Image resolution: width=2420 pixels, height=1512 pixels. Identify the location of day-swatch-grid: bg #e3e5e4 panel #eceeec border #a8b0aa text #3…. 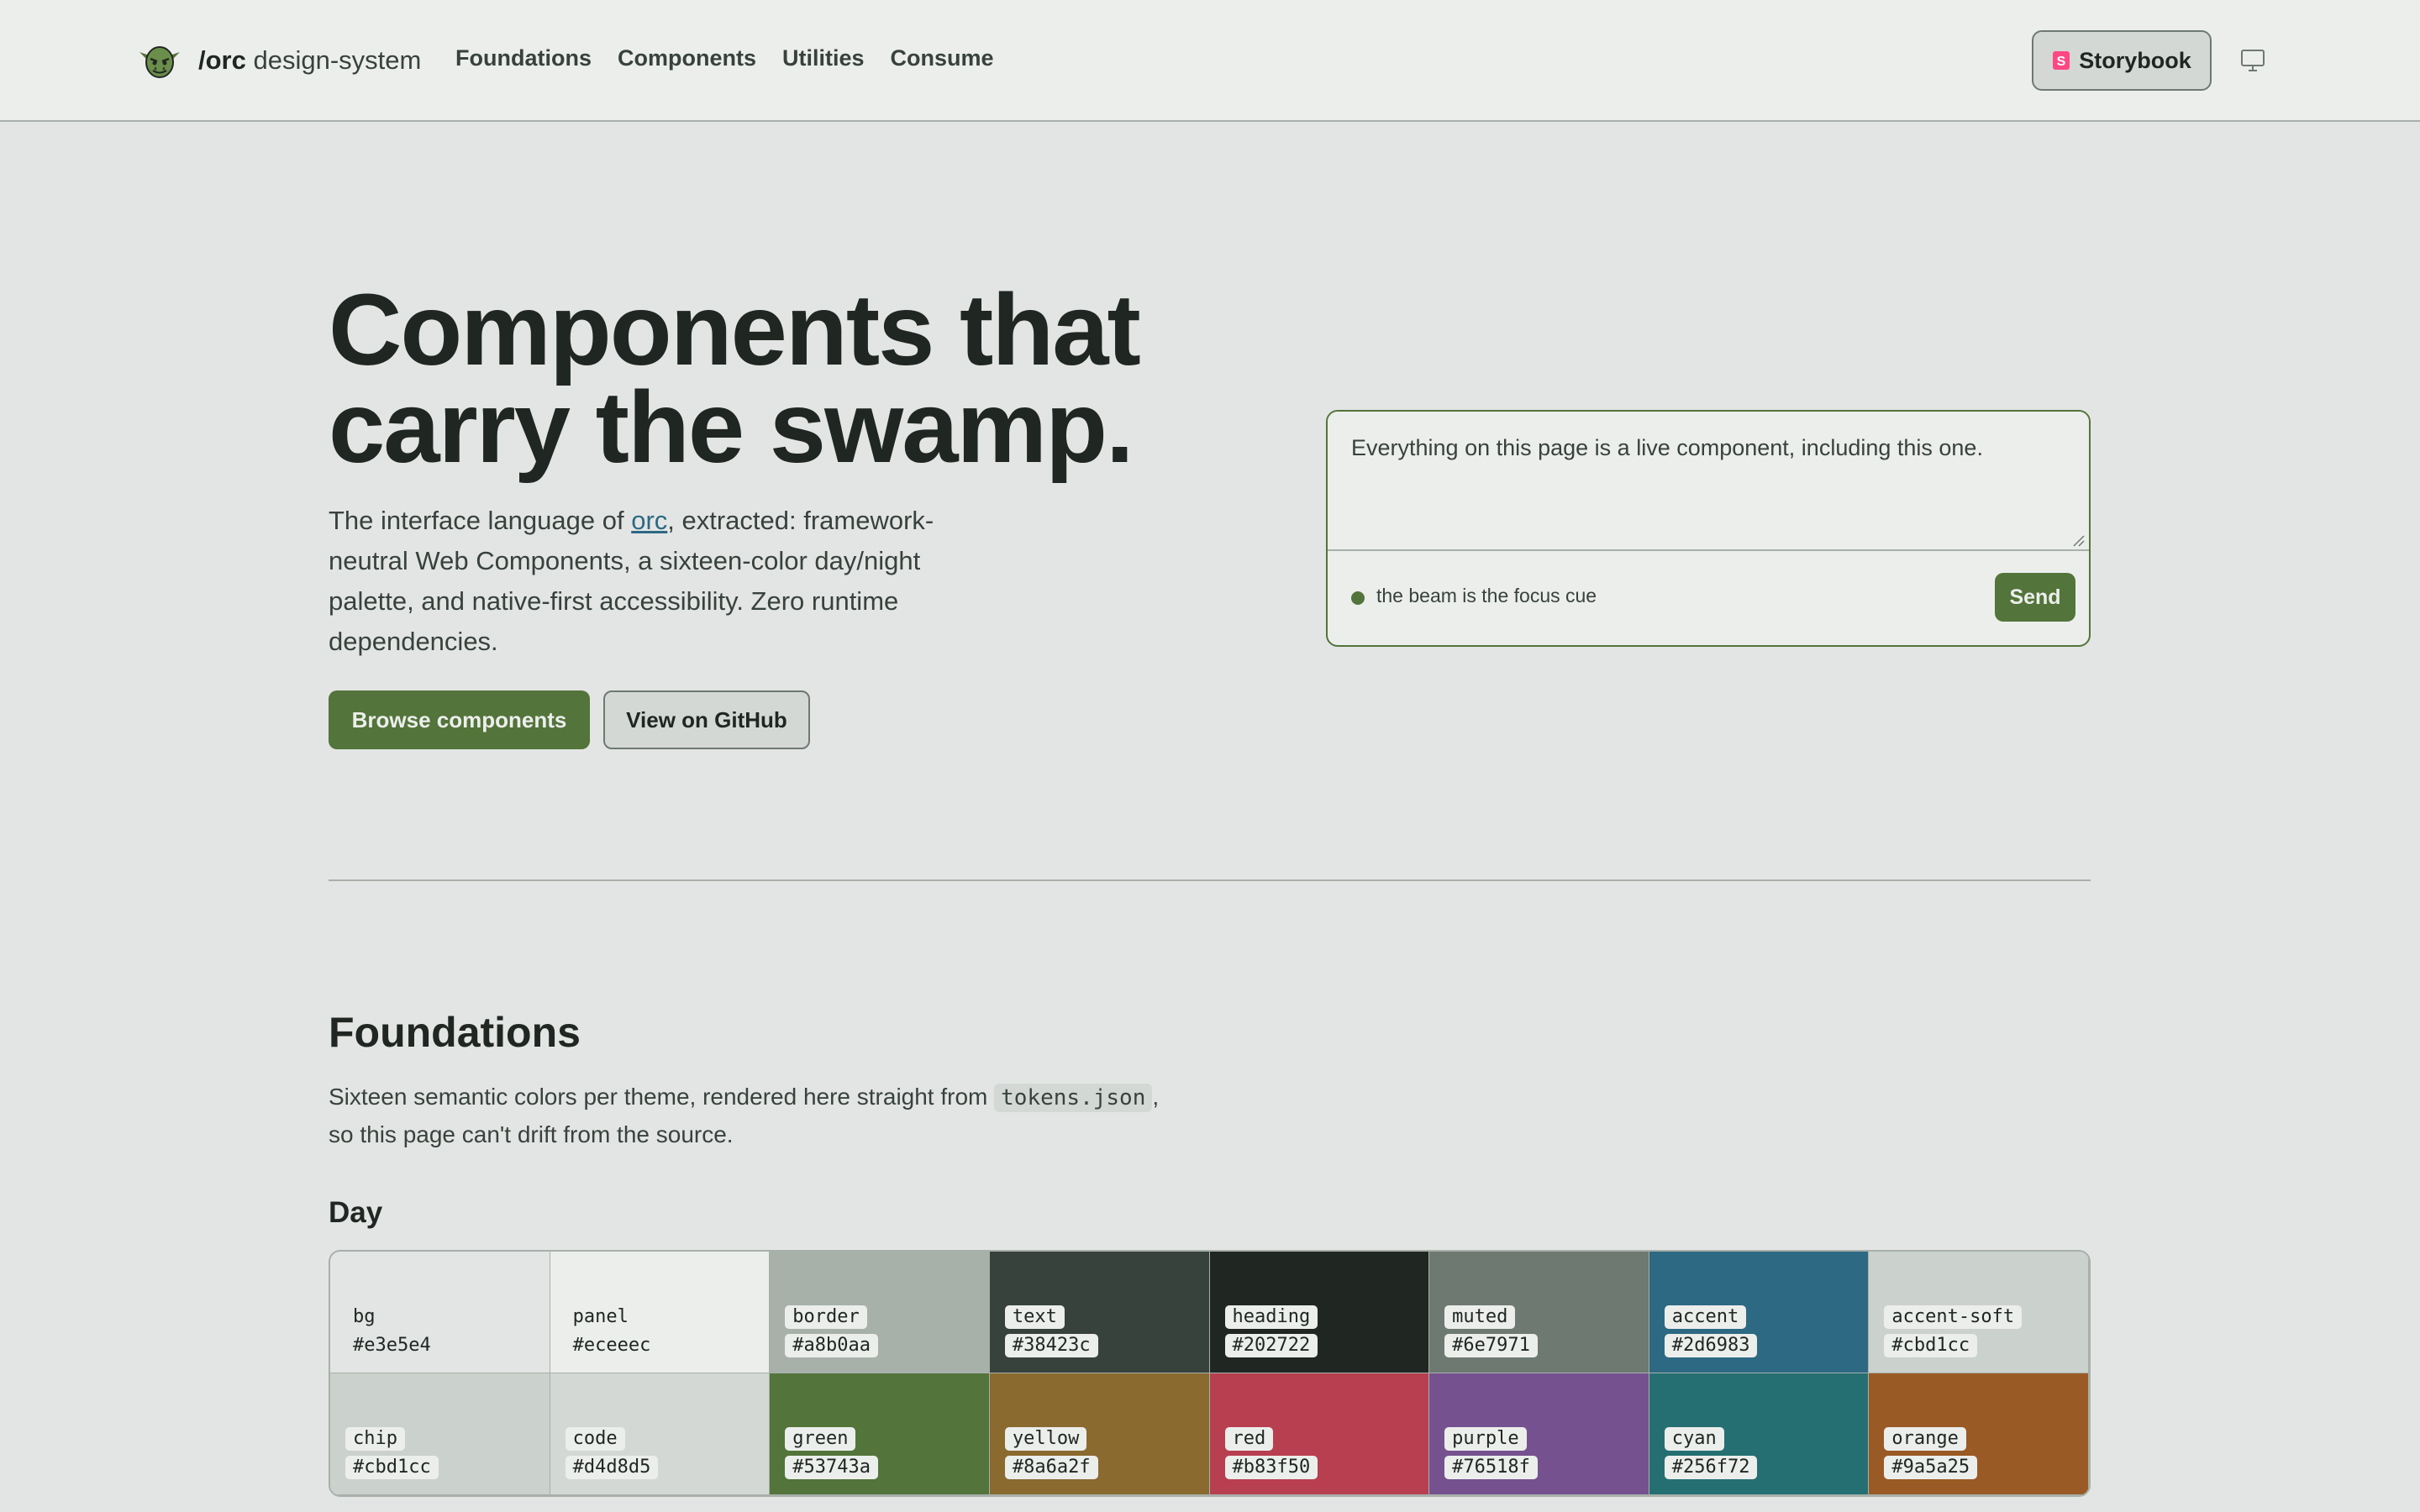
(1210, 1373).